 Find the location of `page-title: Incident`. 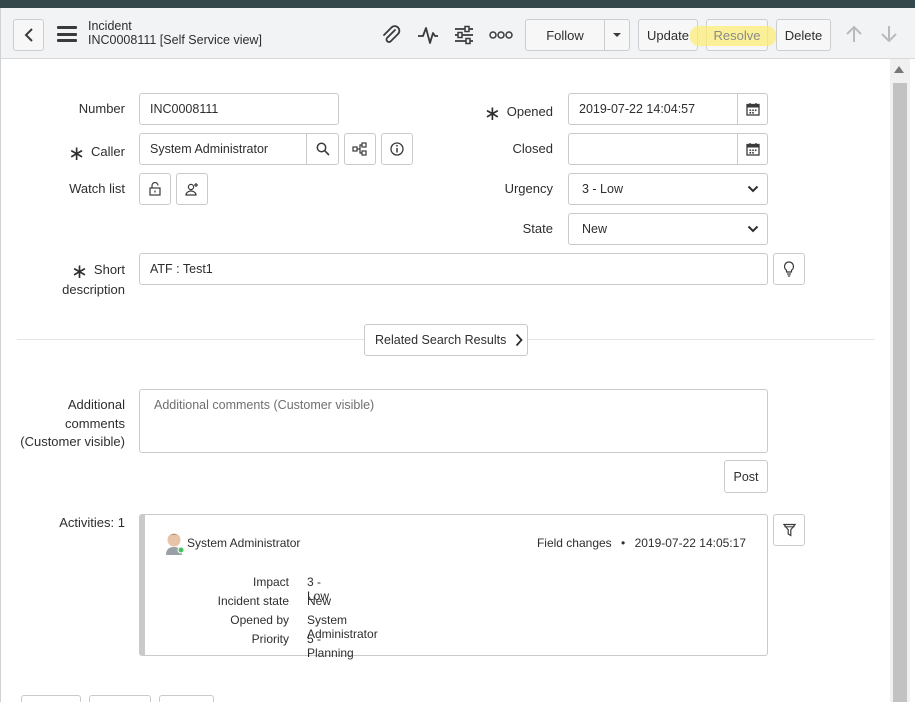

page-title: Incident is located at coordinates (110, 26).